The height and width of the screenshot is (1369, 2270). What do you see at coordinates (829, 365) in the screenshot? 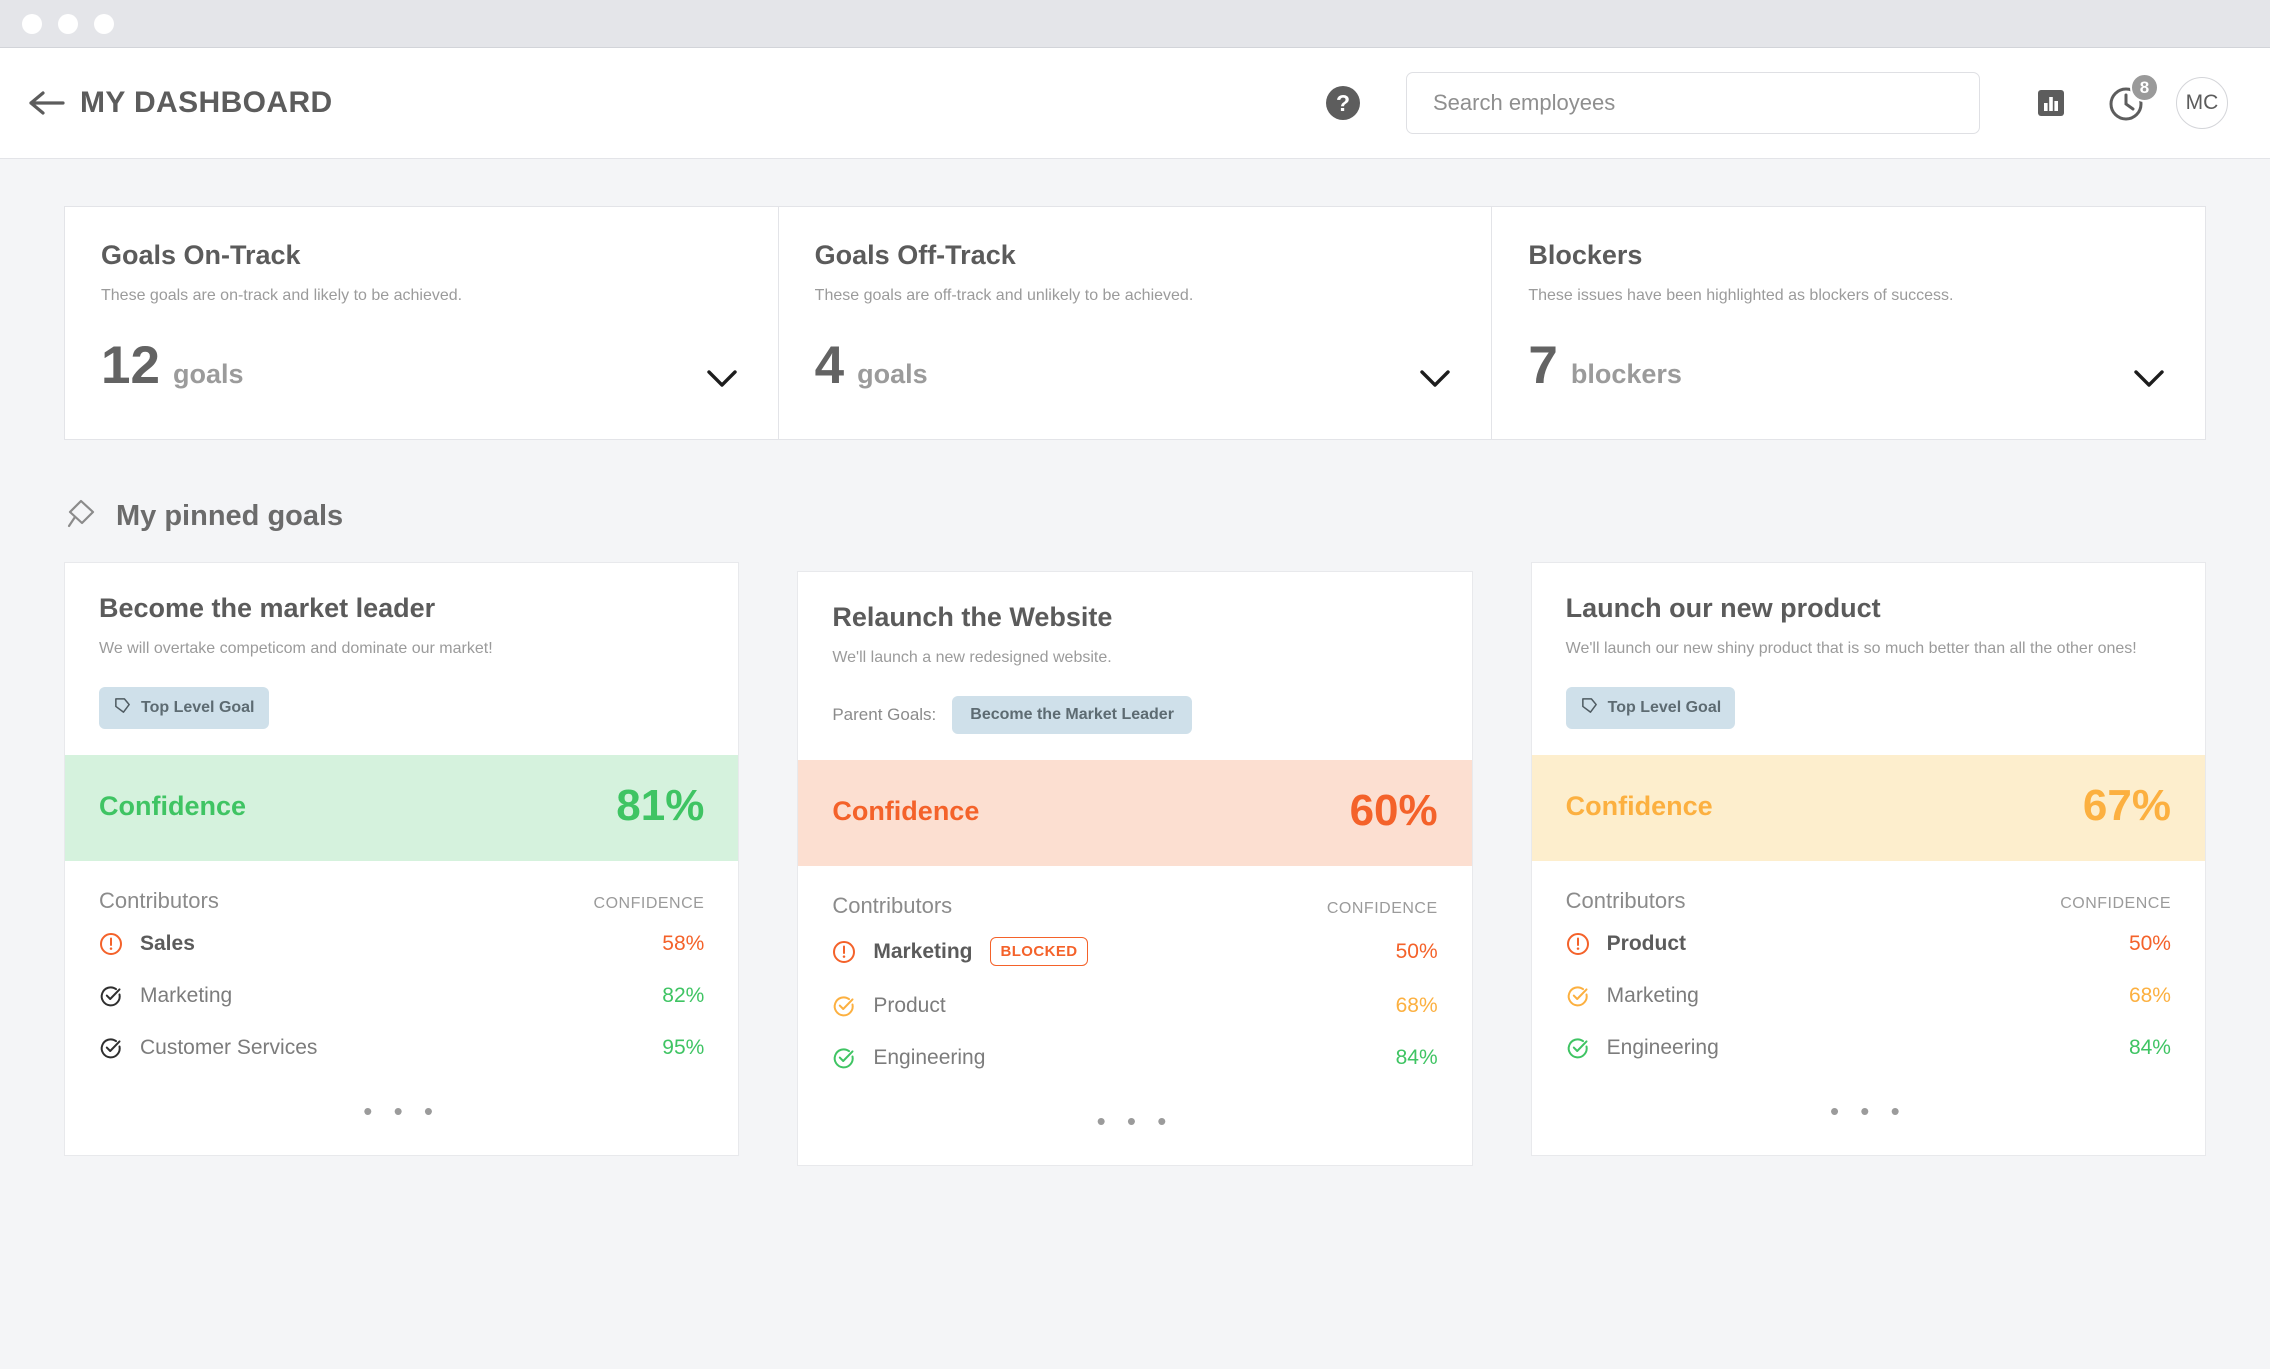
I see `stat-value: 4` at bounding box center [829, 365].